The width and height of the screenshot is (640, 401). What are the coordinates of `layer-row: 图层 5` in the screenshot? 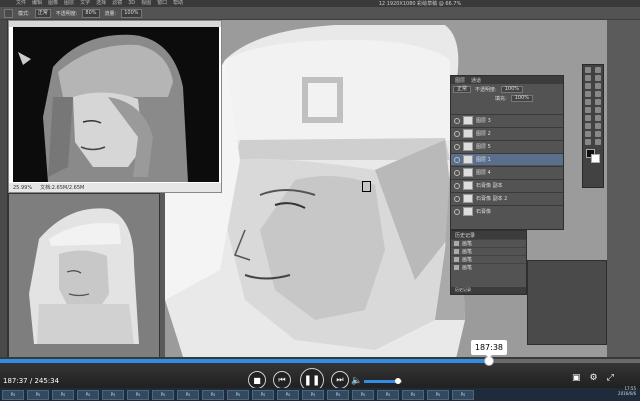 It's located at (507, 146).